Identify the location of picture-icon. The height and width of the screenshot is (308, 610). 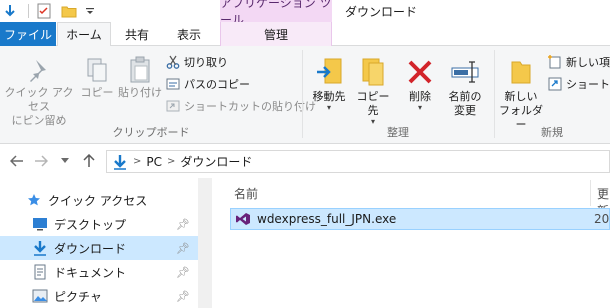
(40, 296).